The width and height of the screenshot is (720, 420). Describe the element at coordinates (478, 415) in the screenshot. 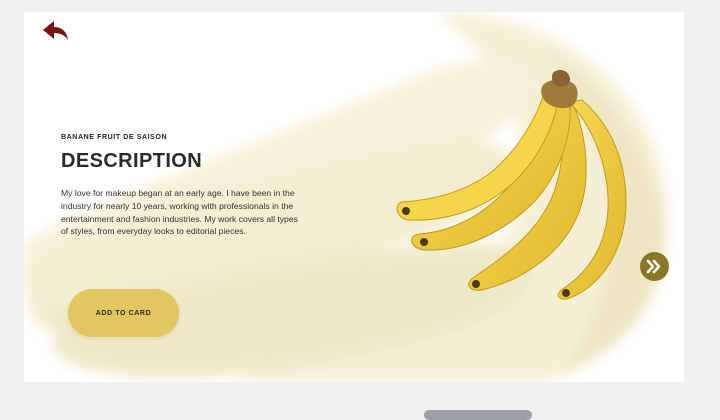

I see `scroll-indicator` at that location.